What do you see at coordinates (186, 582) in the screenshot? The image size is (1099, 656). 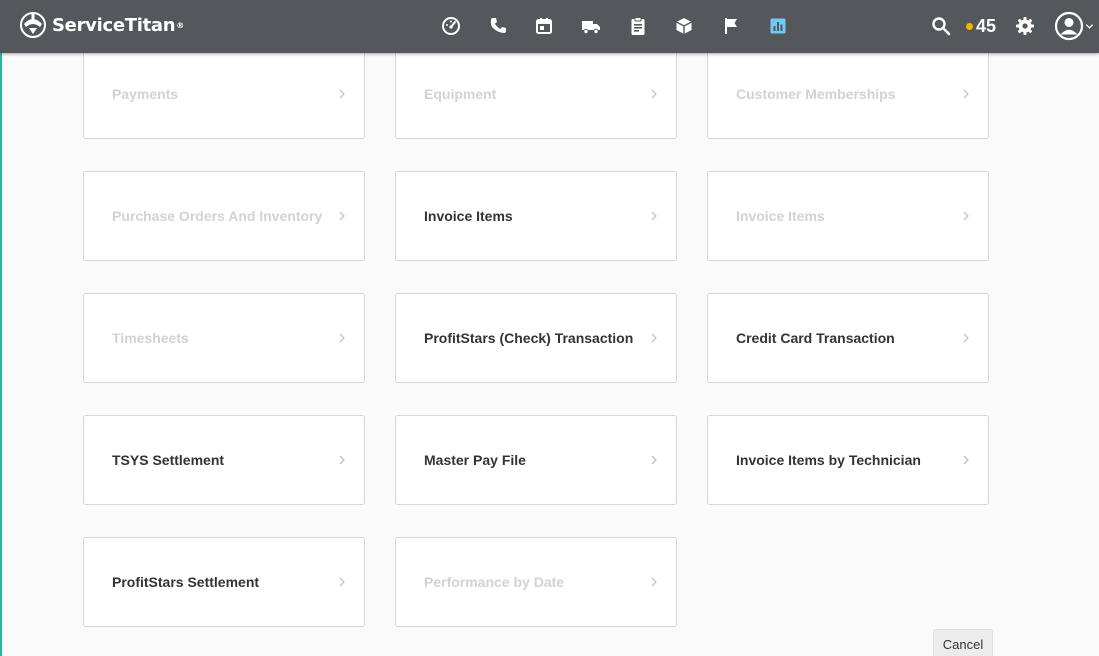 I see `report-tile-label: ProfitStars Settlement` at bounding box center [186, 582].